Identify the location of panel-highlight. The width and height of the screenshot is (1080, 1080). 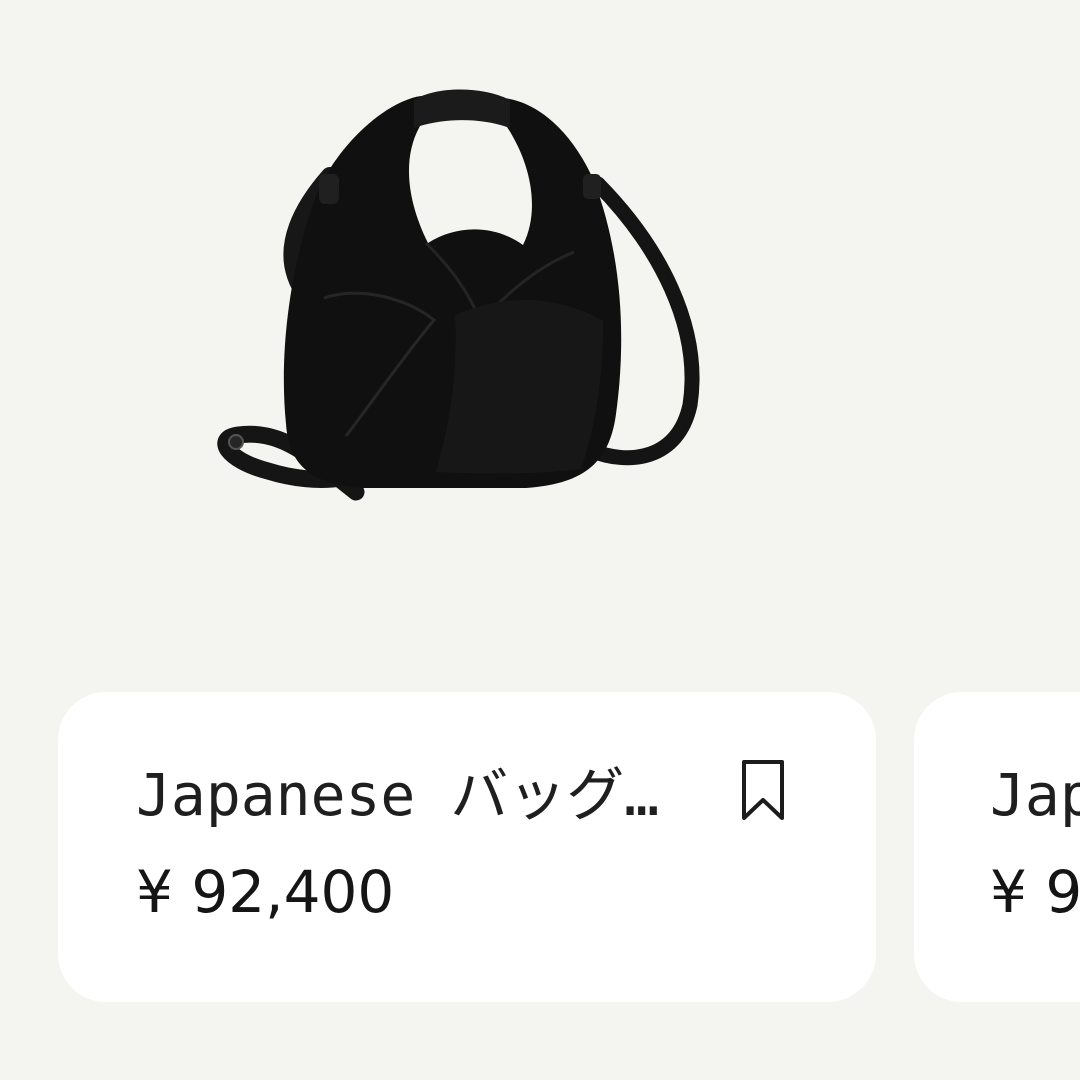
(520, 386).